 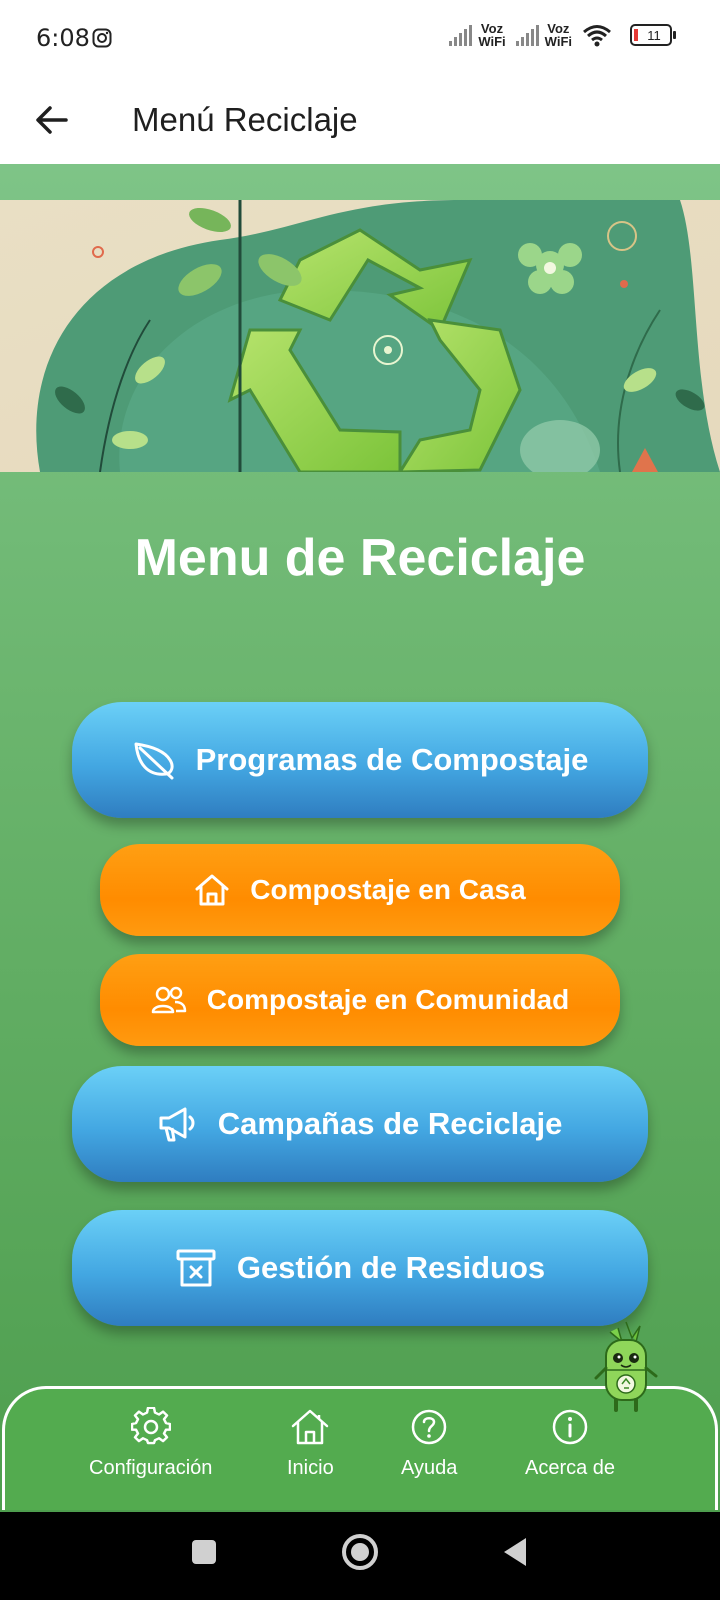 I want to click on people-icon, so click(x=169, y=1000).